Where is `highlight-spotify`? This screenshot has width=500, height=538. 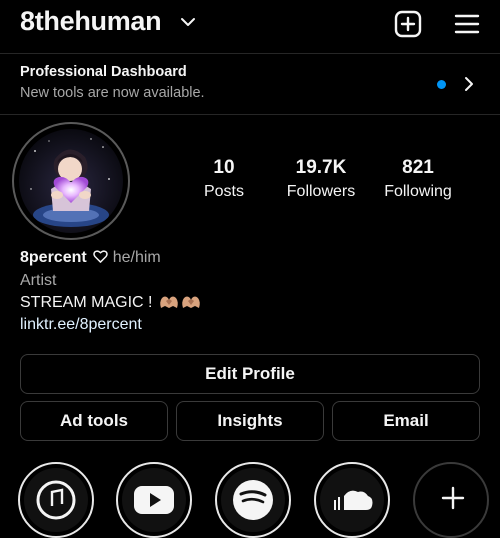
highlight-spotify is located at coordinates (253, 500).